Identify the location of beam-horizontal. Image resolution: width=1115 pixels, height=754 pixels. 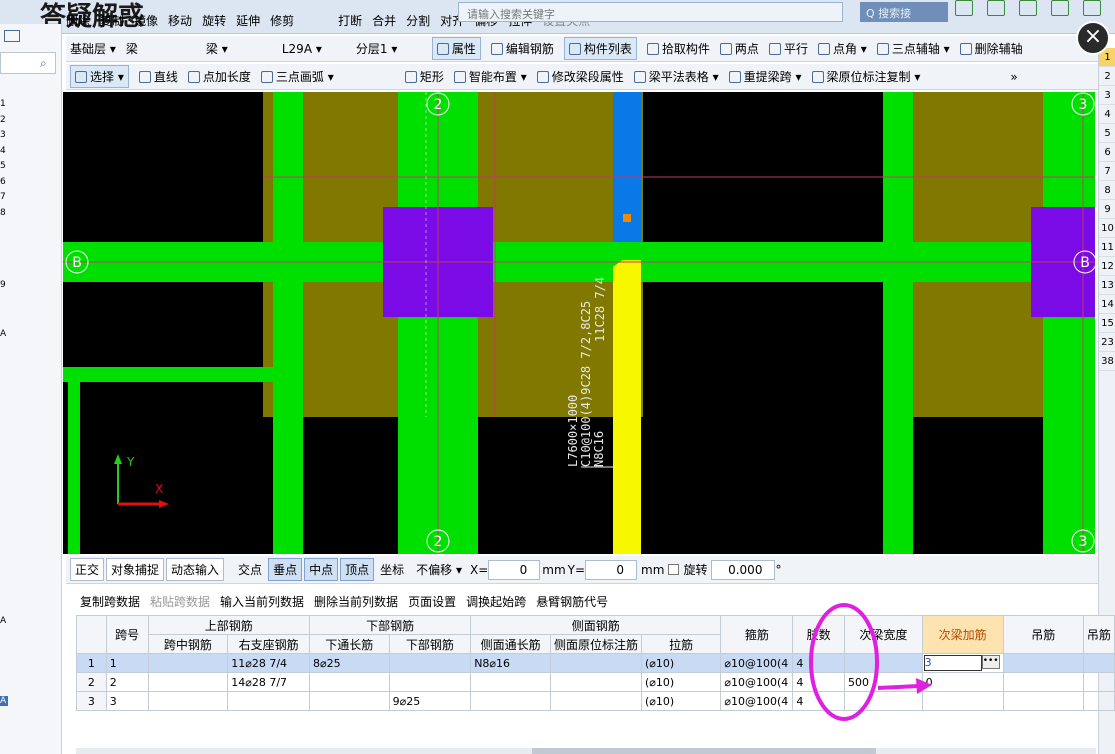
(168, 374).